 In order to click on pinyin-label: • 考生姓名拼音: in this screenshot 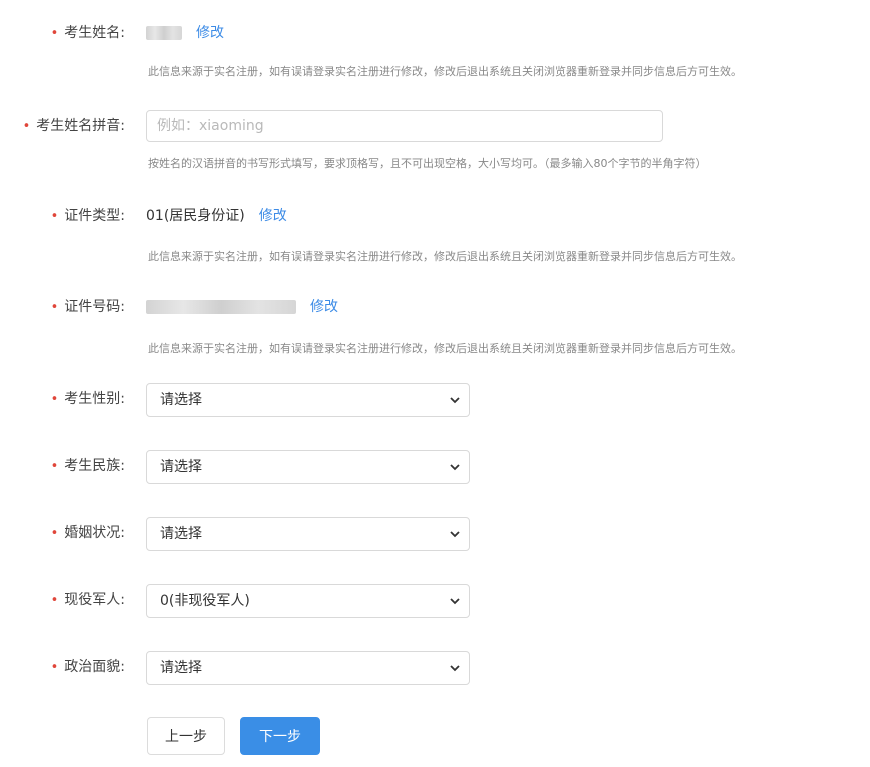, I will do `click(73, 126)`.